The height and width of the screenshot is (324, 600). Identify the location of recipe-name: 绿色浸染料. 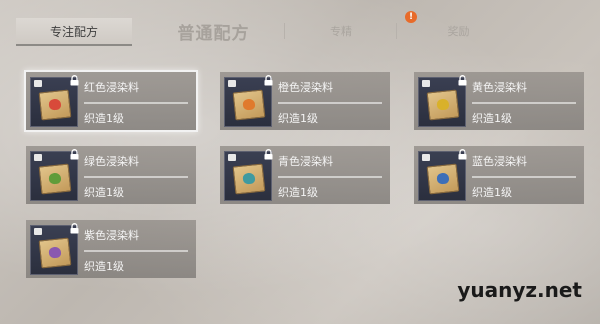
(111, 161).